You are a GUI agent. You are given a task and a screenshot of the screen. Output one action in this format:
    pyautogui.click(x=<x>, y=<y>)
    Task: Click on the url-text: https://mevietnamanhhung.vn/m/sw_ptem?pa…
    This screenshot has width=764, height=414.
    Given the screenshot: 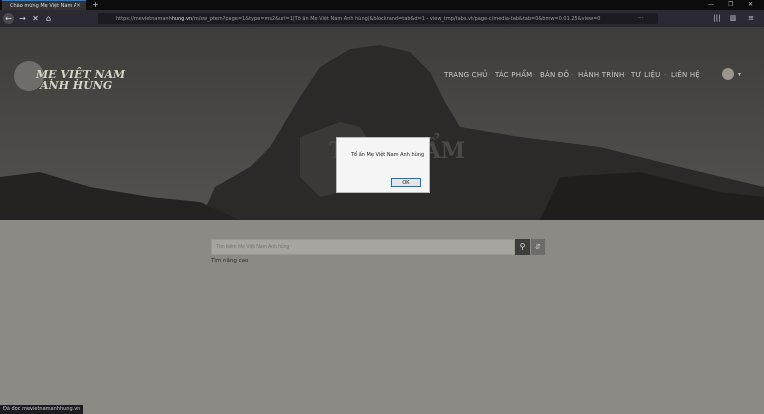 What is the action you would take?
    pyautogui.click(x=358, y=18)
    